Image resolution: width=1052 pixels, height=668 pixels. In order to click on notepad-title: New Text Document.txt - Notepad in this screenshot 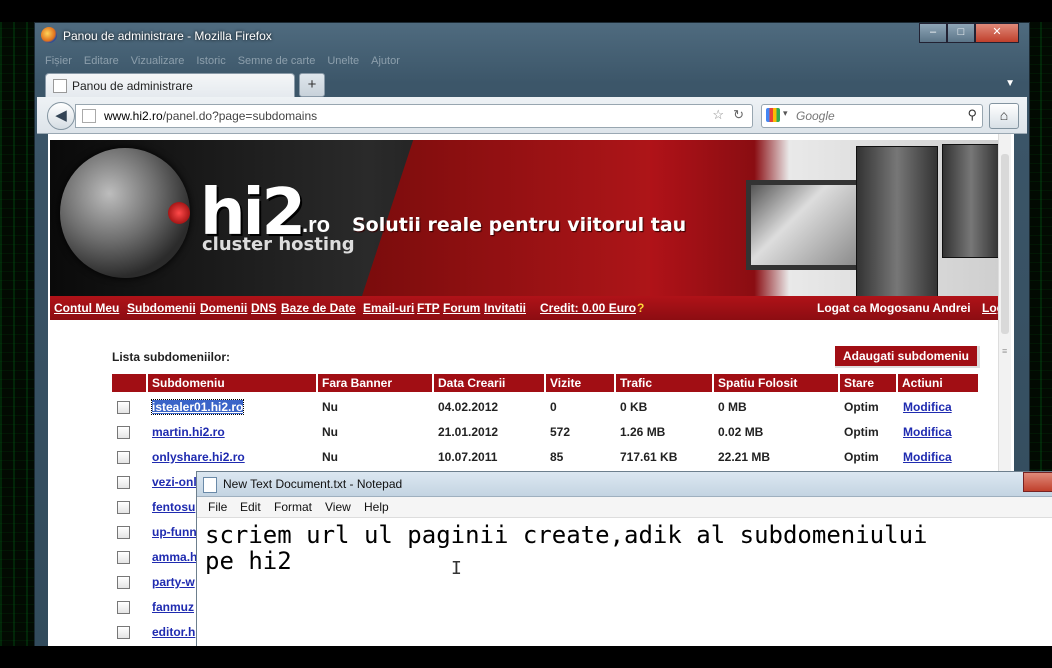, I will do `click(313, 484)`.